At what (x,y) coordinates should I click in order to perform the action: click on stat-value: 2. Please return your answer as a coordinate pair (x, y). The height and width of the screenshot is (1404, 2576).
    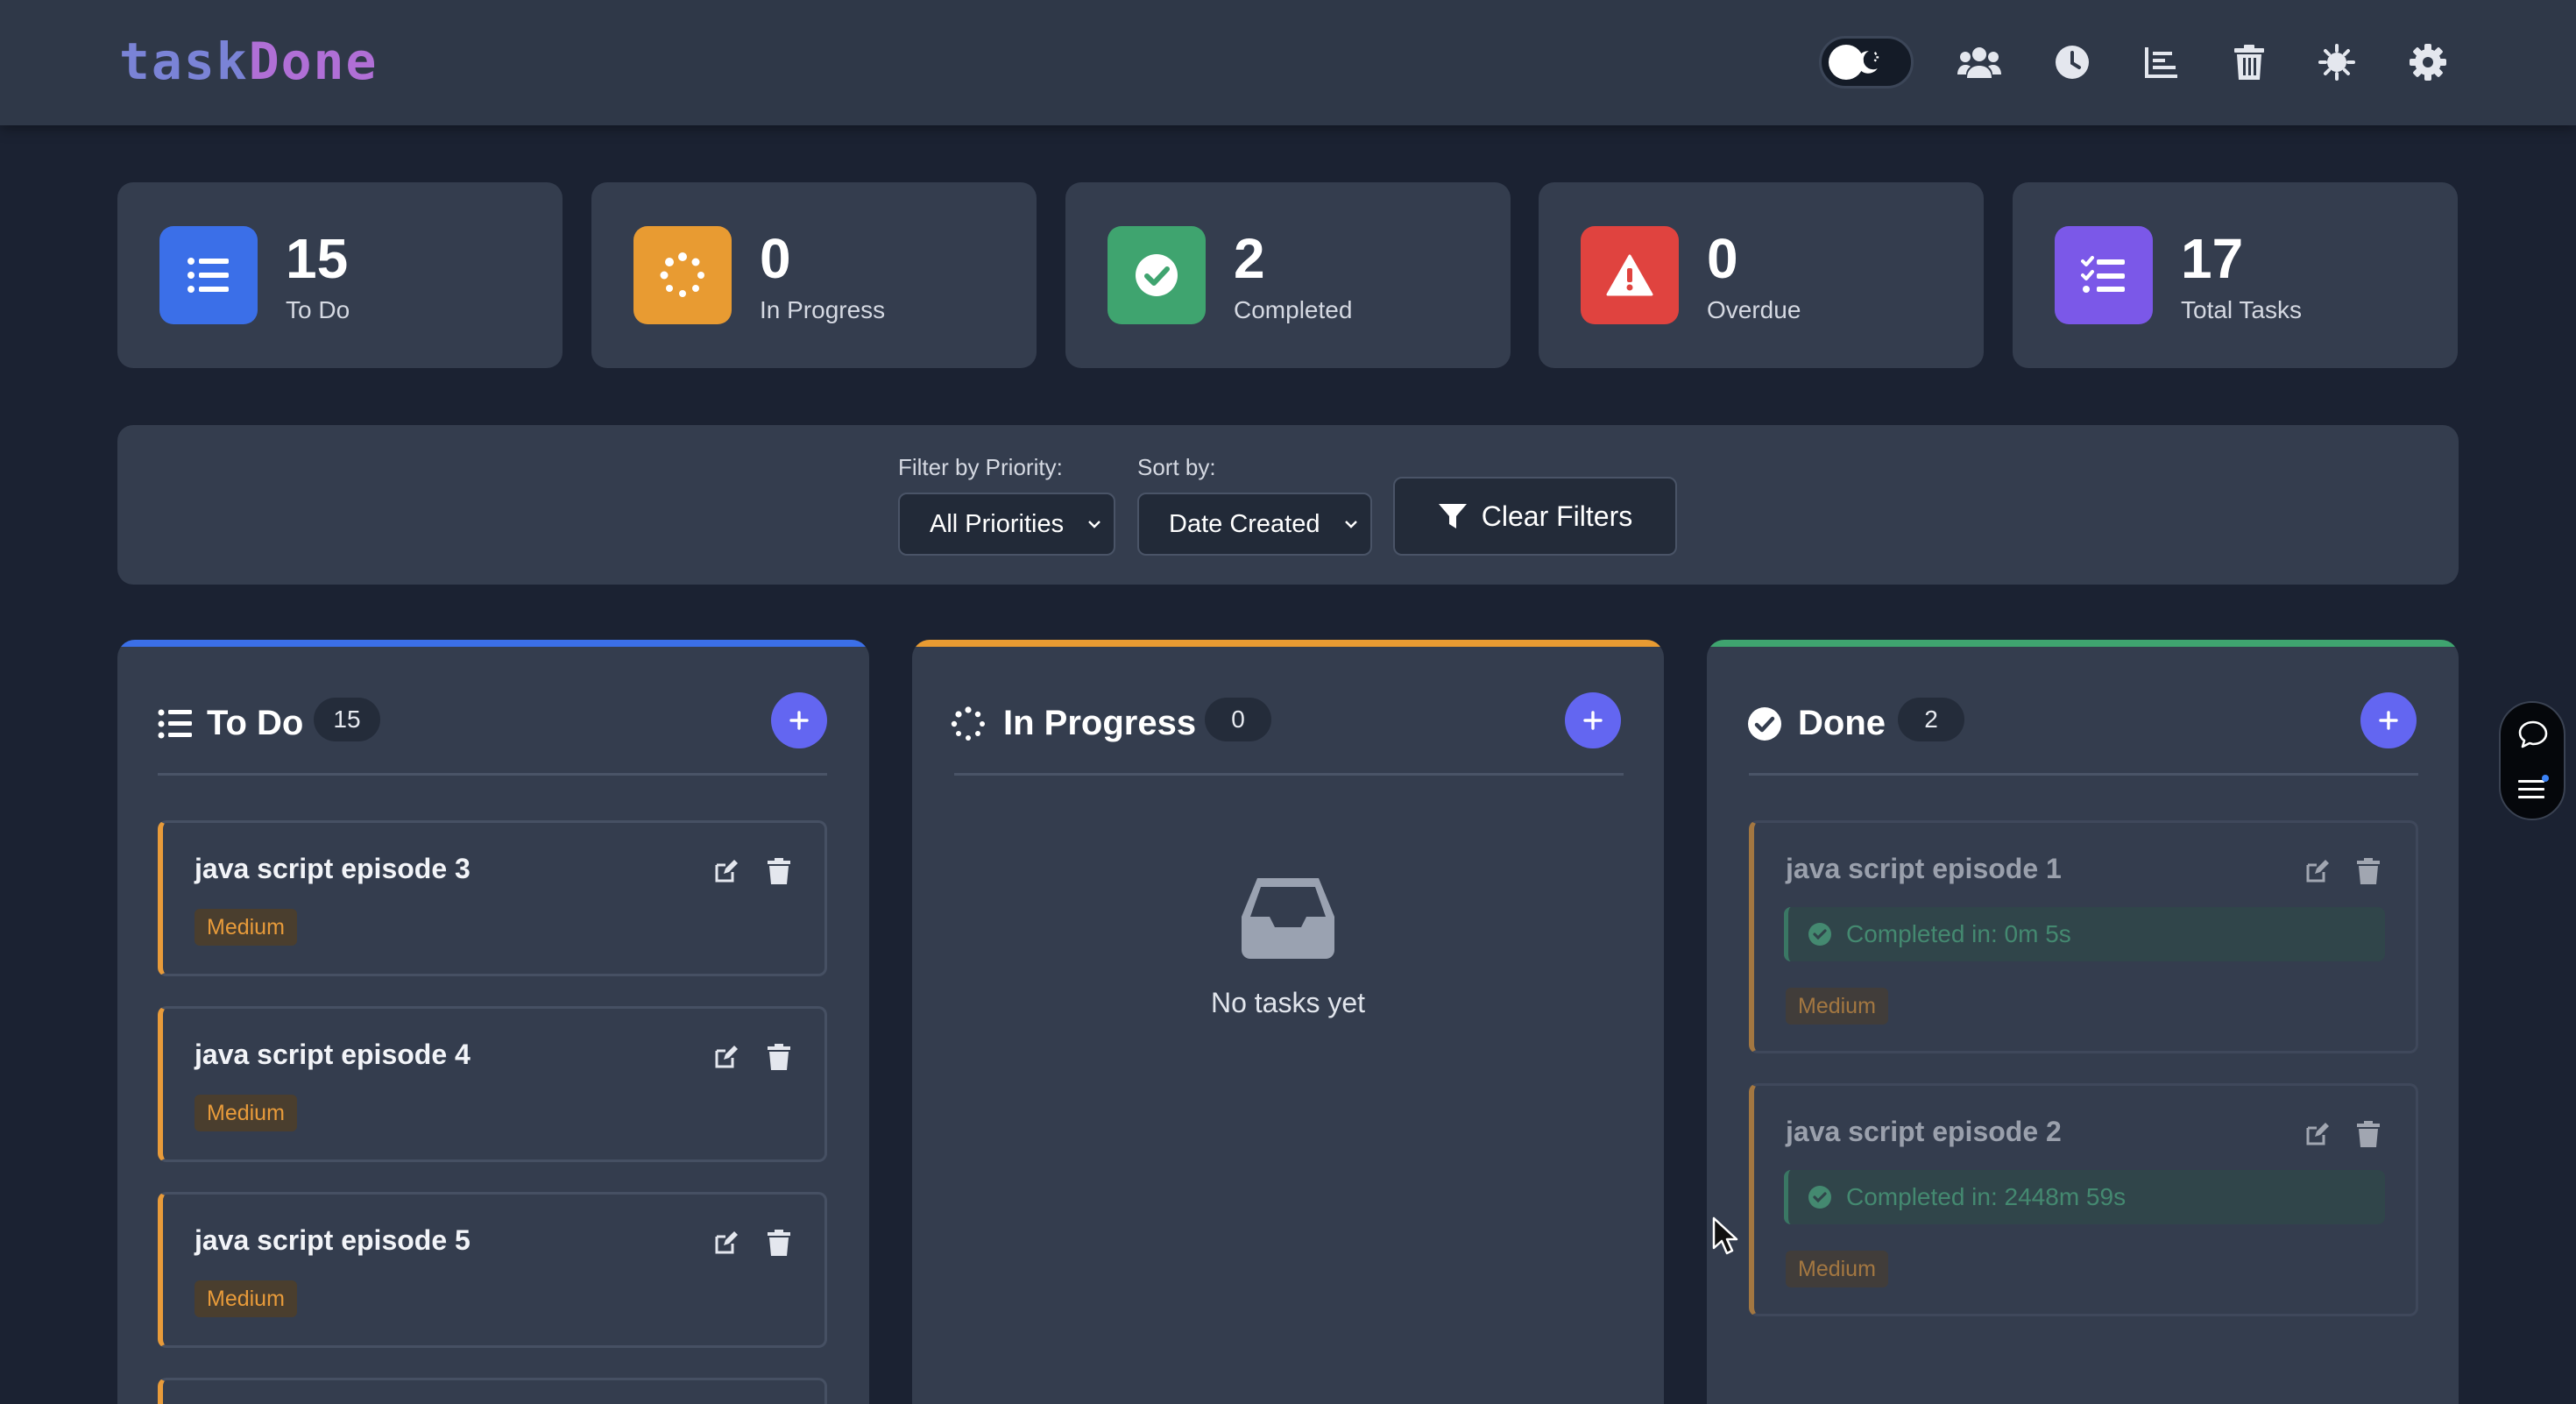
    Looking at the image, I should click on (1249, 258).